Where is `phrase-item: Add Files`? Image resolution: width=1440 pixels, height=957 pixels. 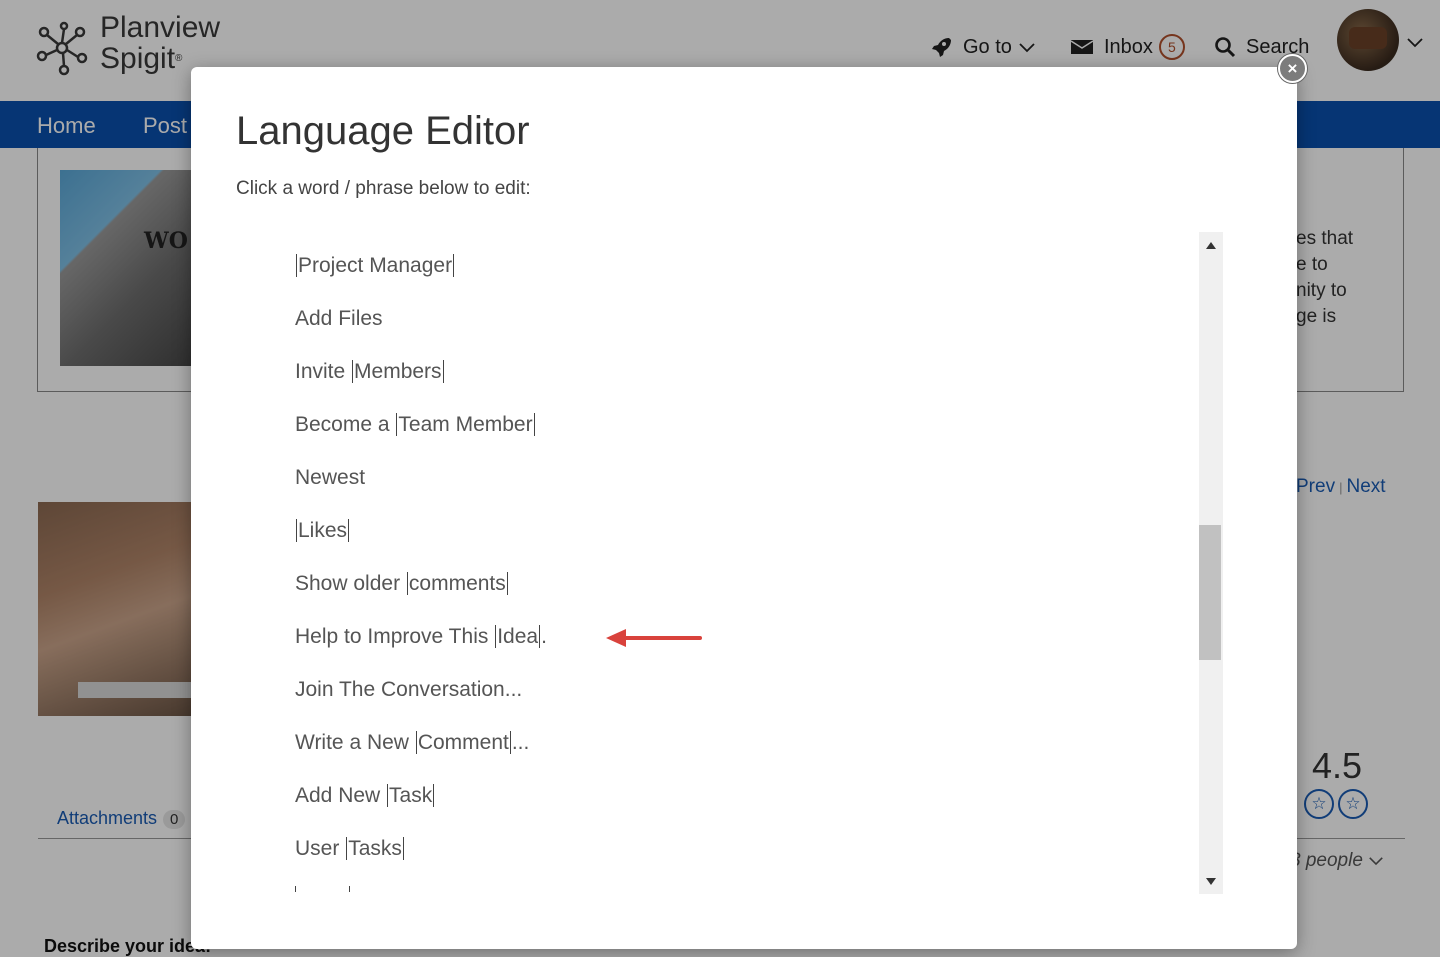
phrase-item: Add Files is located at coordinates (339, 319).